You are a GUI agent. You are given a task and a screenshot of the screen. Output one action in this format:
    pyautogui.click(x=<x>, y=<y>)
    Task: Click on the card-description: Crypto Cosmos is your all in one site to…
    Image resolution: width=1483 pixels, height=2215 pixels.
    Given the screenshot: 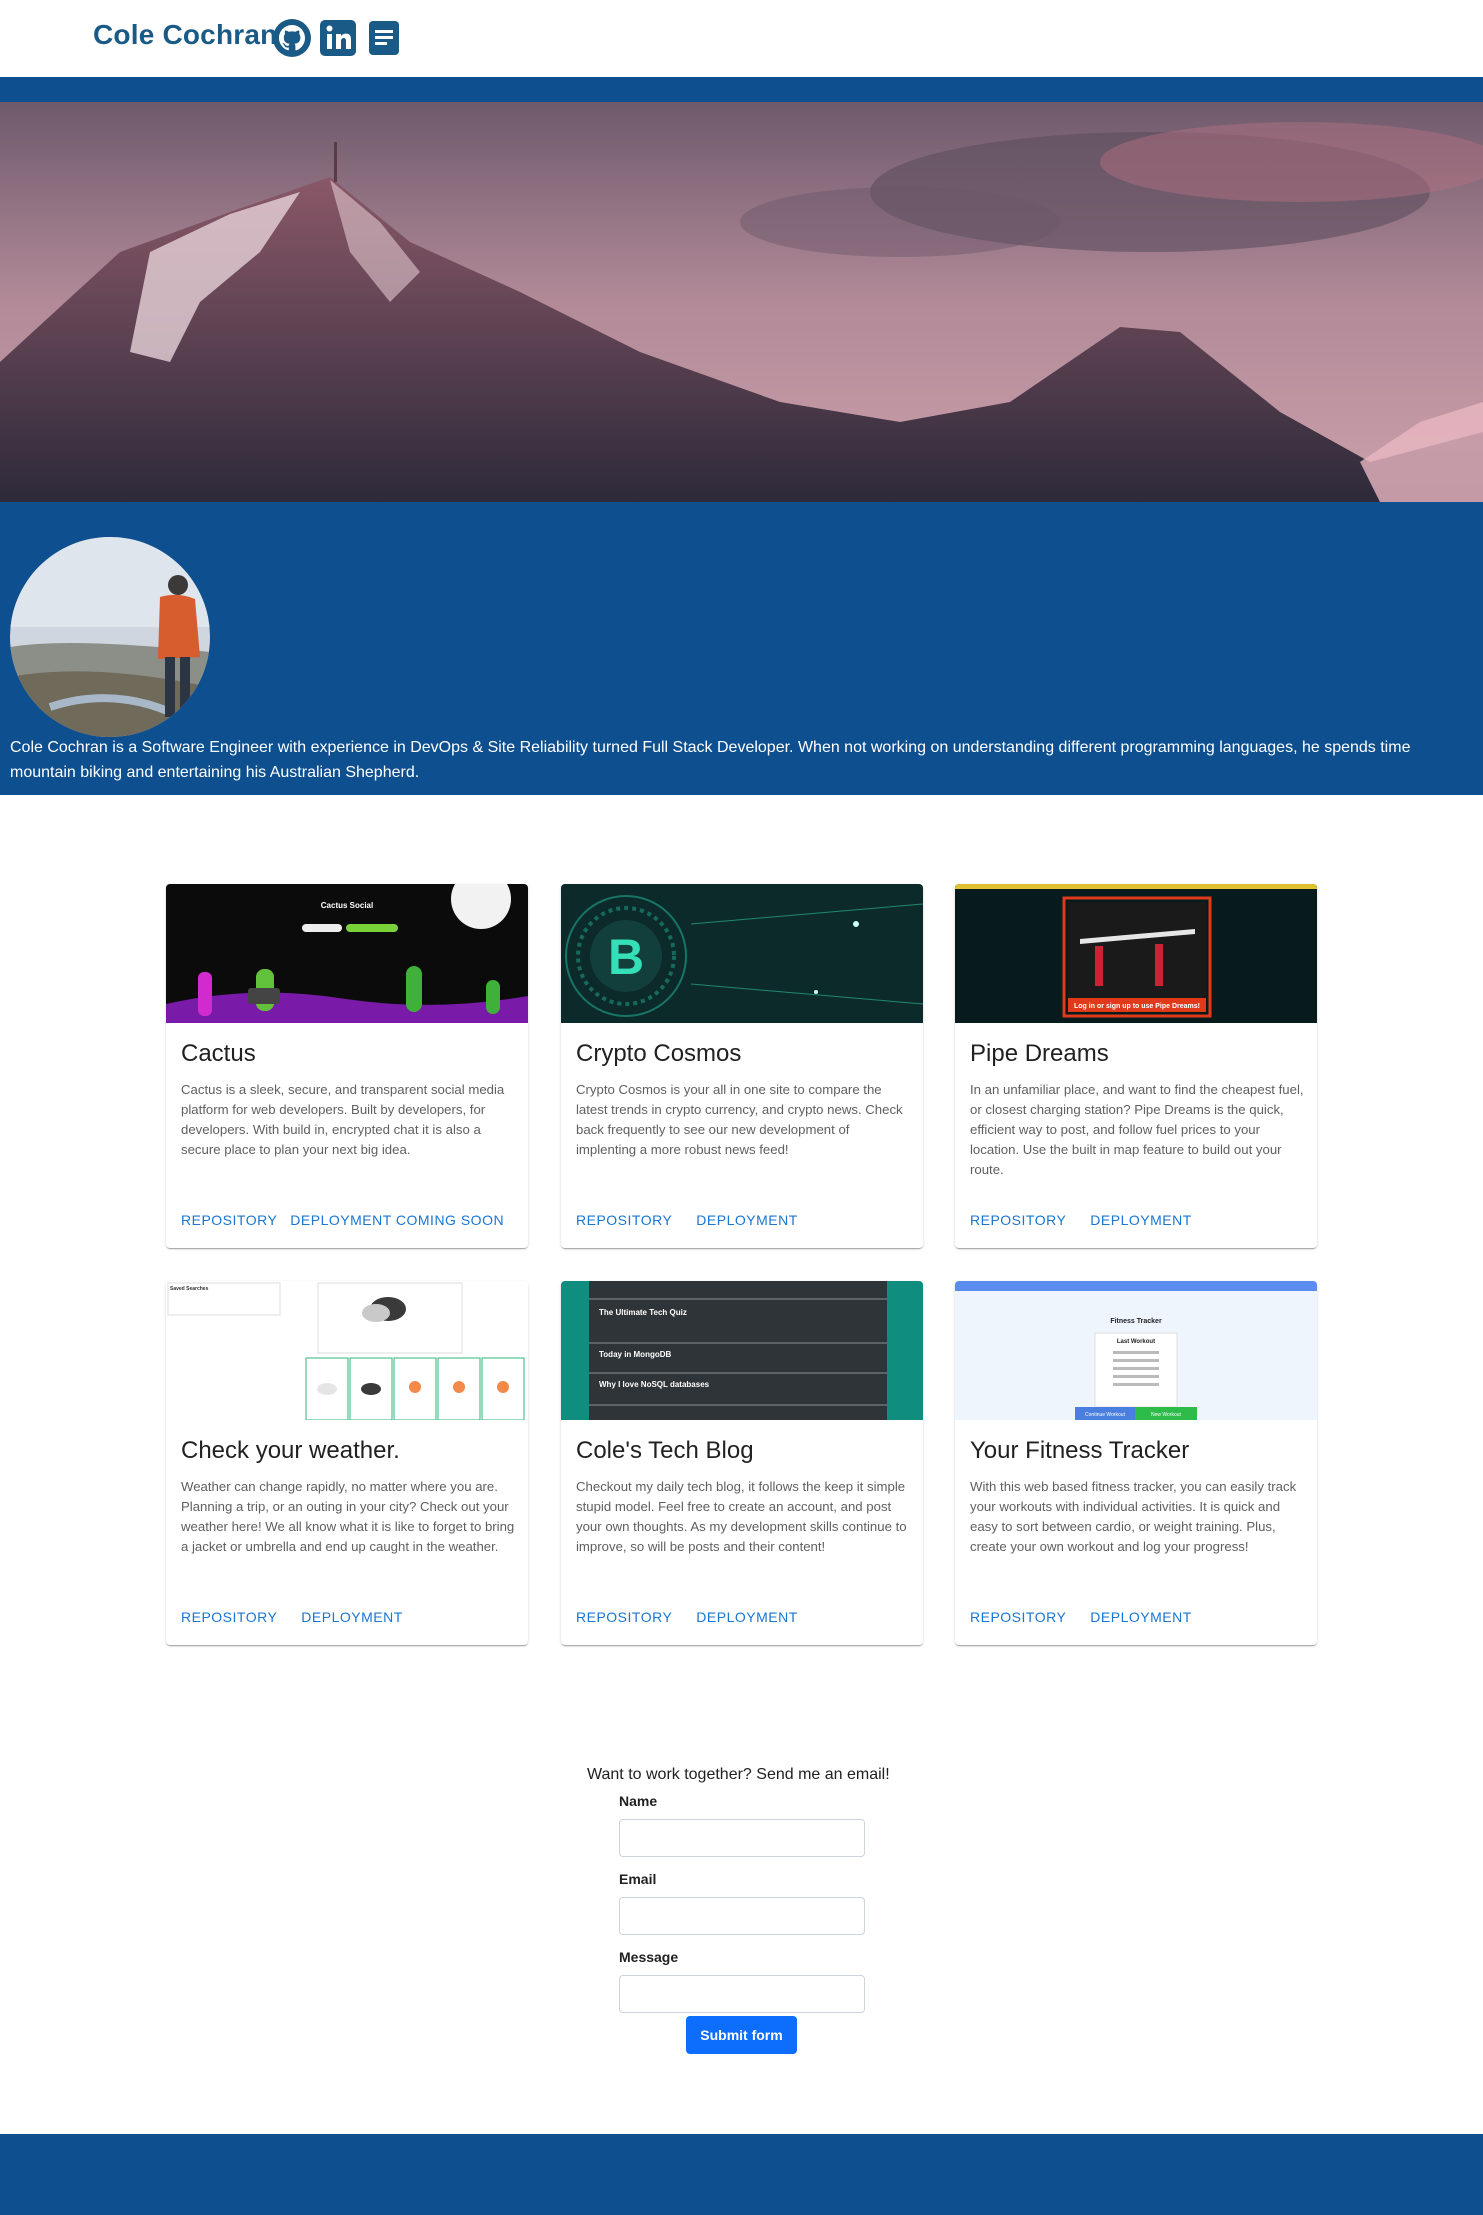 What is the action you would take?
    pyautogui.click(x=739, y=1119)
    